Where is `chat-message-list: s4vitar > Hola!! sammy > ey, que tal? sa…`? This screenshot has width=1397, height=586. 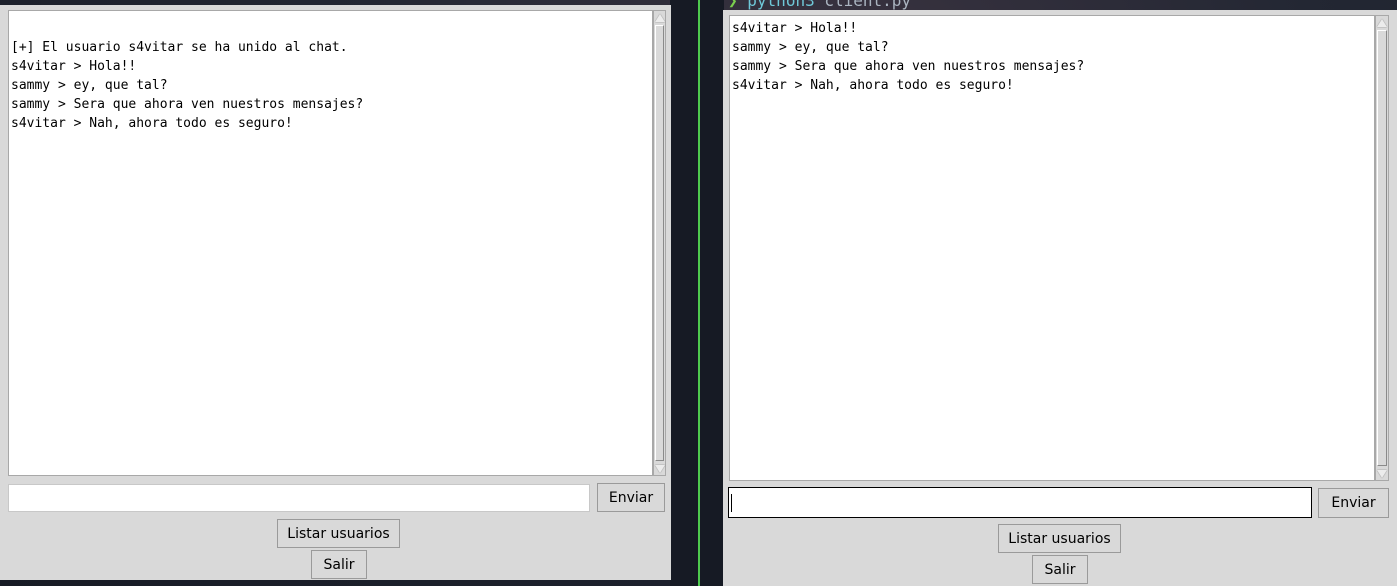
chat-message-list: s4vitar > Hola!! sammy > ey, que tal? sa… is located at coordinates (1052, 55).